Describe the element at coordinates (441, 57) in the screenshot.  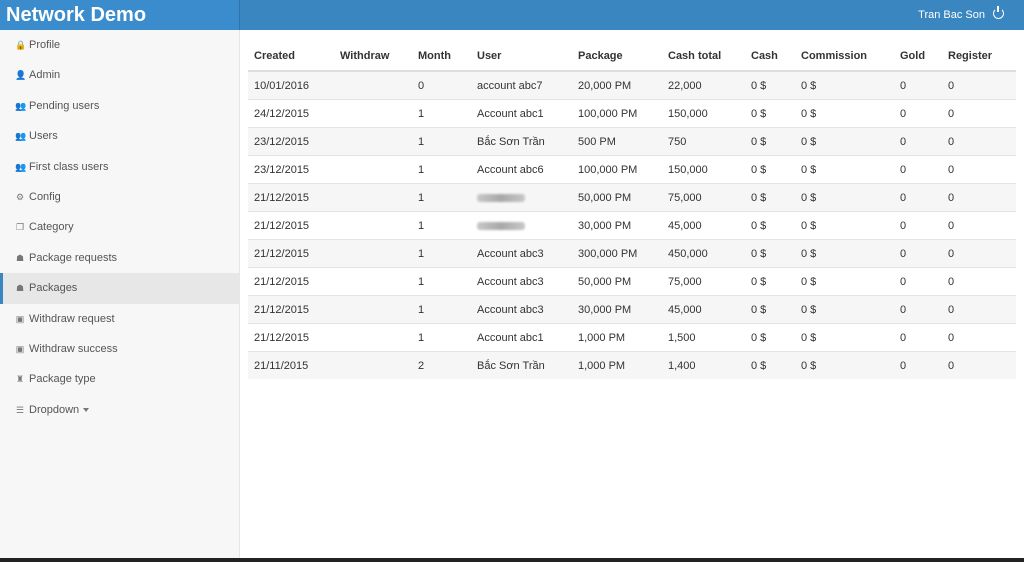
I see `column-header-month: Month` at that location.